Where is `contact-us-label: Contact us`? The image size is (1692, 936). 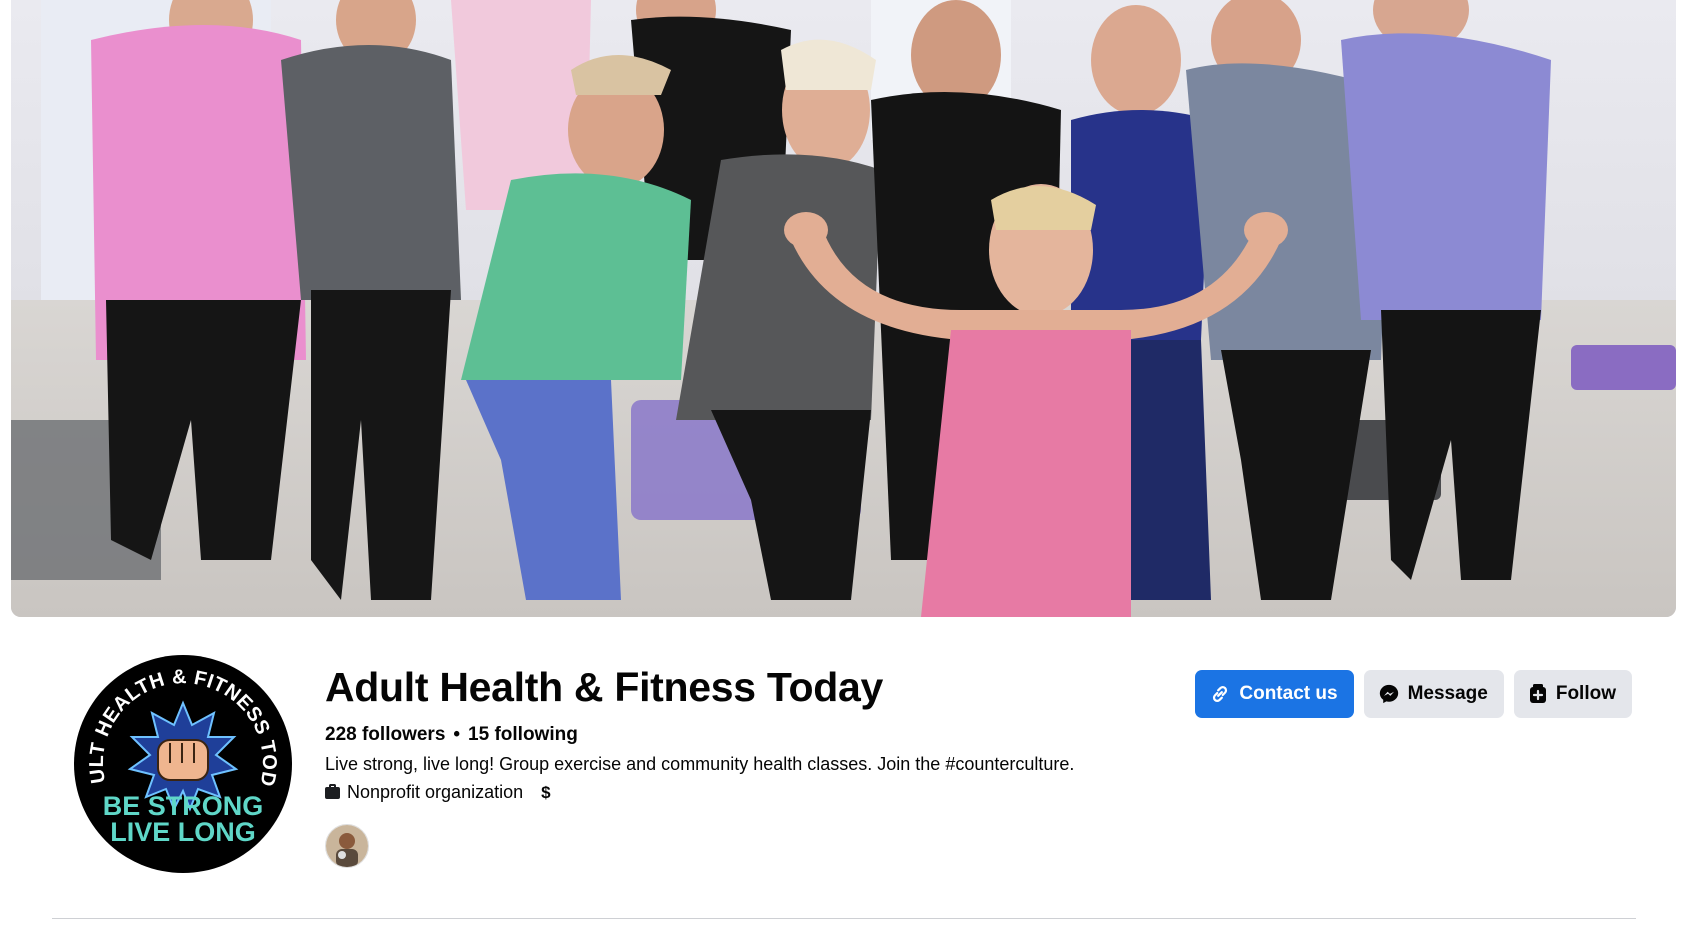 contact-us-label: Contact us is located at coordinates (1288, 693).